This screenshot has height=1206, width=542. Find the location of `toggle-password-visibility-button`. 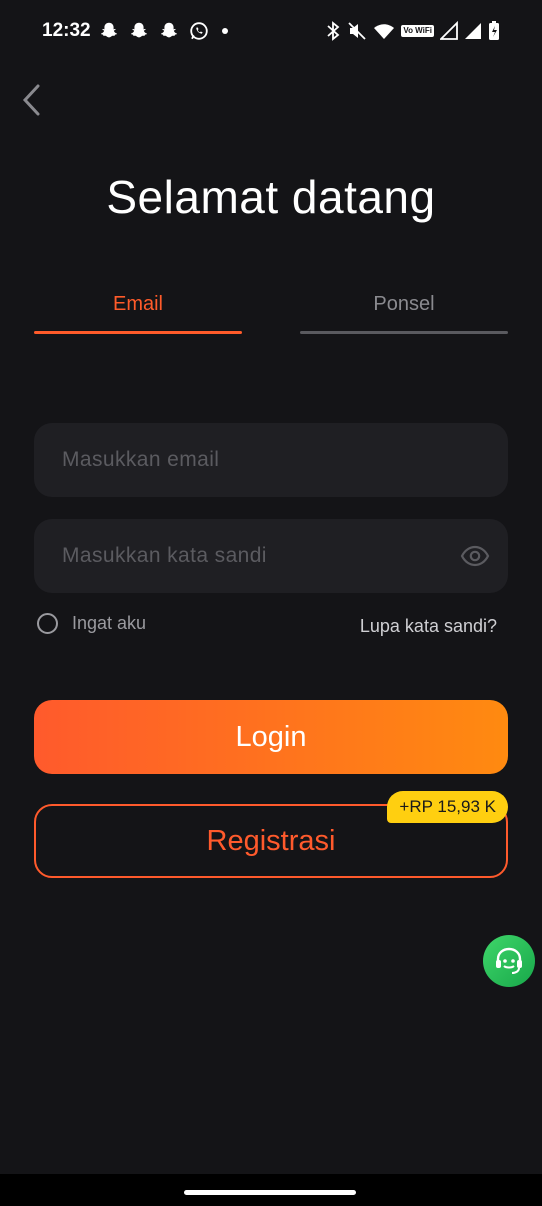

toggle-password-visibility-button is located at coordinates (475, 556).